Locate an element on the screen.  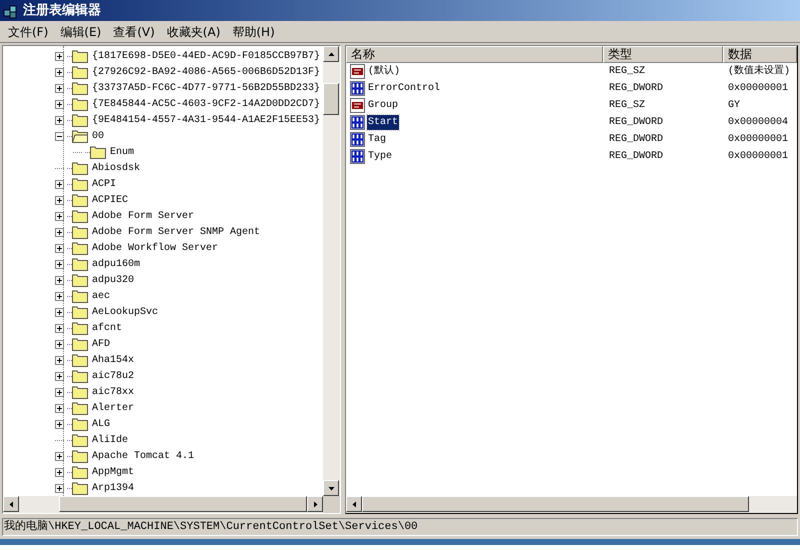
value-name: Type is located at coordinates (380, 156).